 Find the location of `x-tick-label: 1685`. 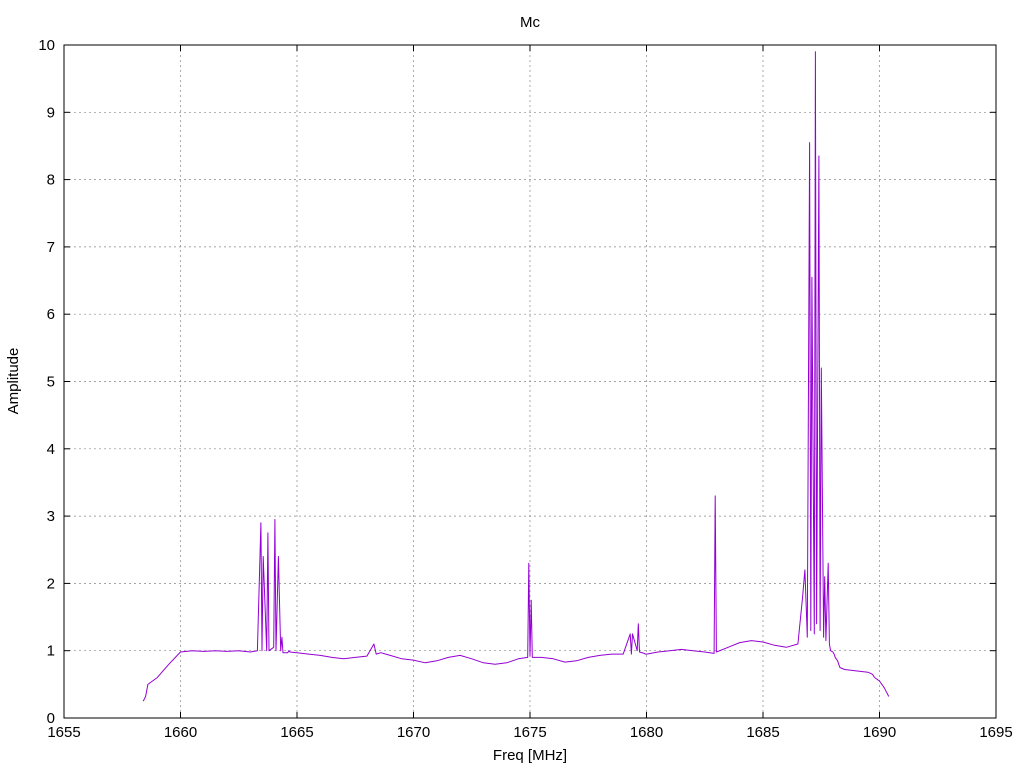

x-tick-label: 1685 is located at coordinates (762, 732).